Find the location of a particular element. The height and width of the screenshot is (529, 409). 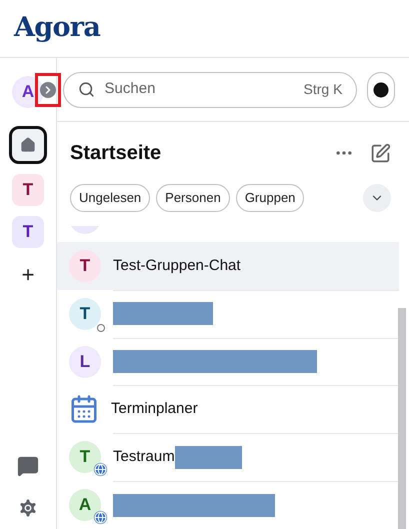

filter-chip: Ungelesen is located at coordinates (110, 198).